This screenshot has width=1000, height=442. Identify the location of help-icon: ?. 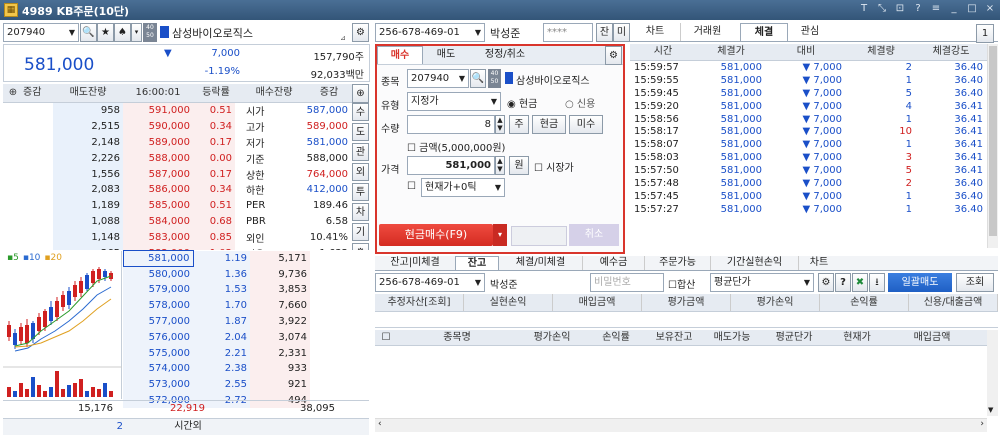
(918, 9).